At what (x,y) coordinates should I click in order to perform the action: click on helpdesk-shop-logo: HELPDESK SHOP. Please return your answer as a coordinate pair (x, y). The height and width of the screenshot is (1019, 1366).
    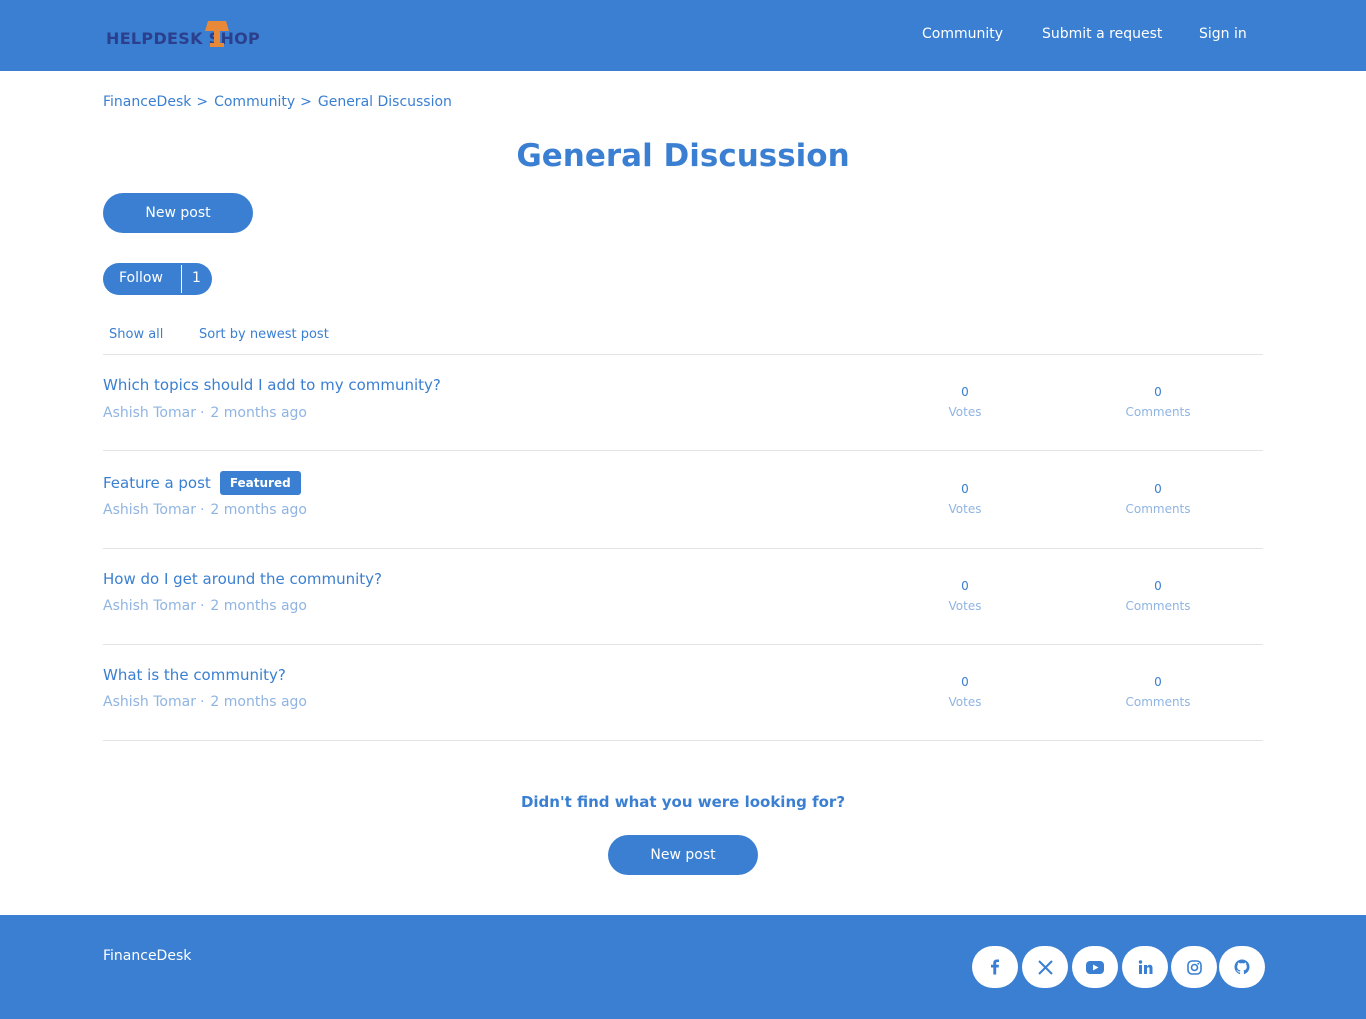
    Looking at the image, I should click on (183, 36).